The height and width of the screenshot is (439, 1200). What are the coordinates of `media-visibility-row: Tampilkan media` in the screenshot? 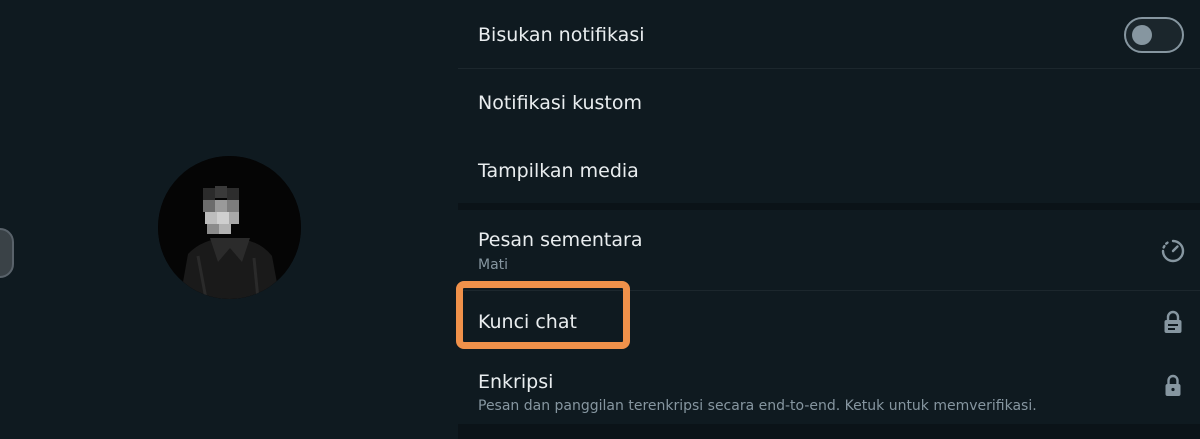 It's located at (829, 169).